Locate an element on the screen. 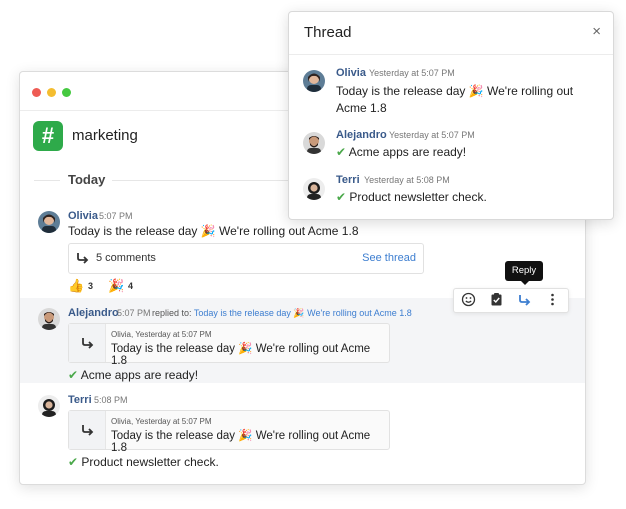 The width and height of the screenshot is (626, 509). channel-name: marketing is located at coordinates (105, 135).